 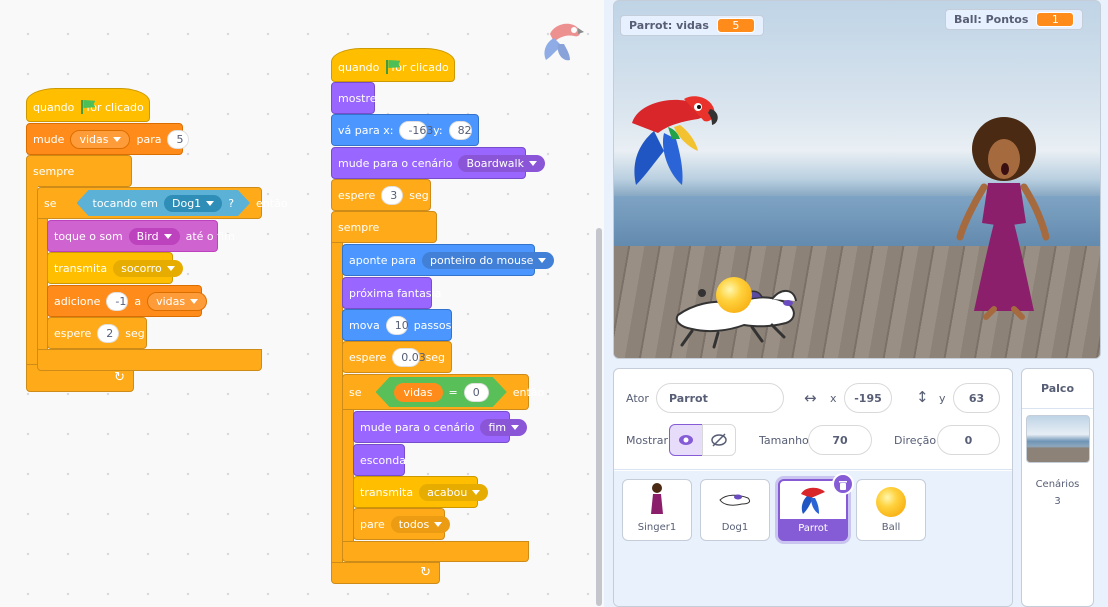 I want to click on sprite-thumb-parrot: Parrot, so click(x=816, y=507).